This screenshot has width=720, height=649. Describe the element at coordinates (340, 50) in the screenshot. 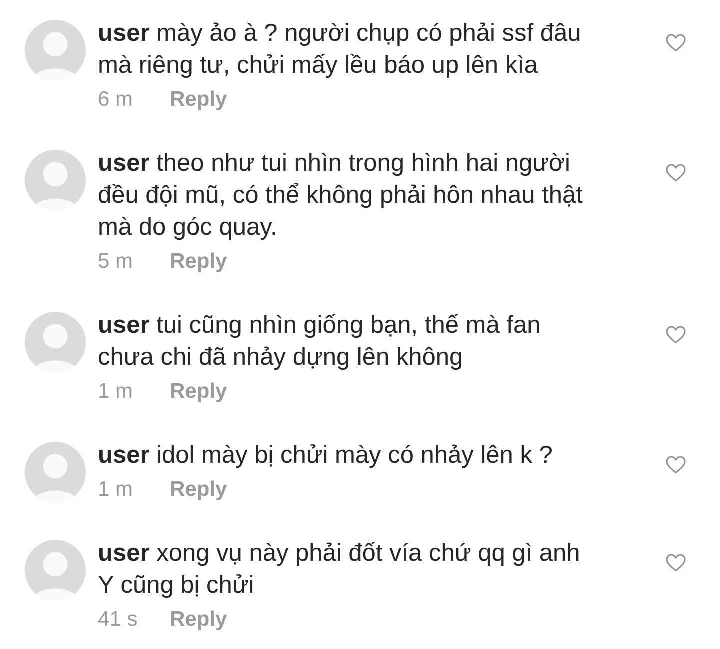

I see `comment-text: user mày ảo à ? người chụp có phải ssf đâu mà riêng tư, chửi mấy lều báo up lên kìa` at that location.